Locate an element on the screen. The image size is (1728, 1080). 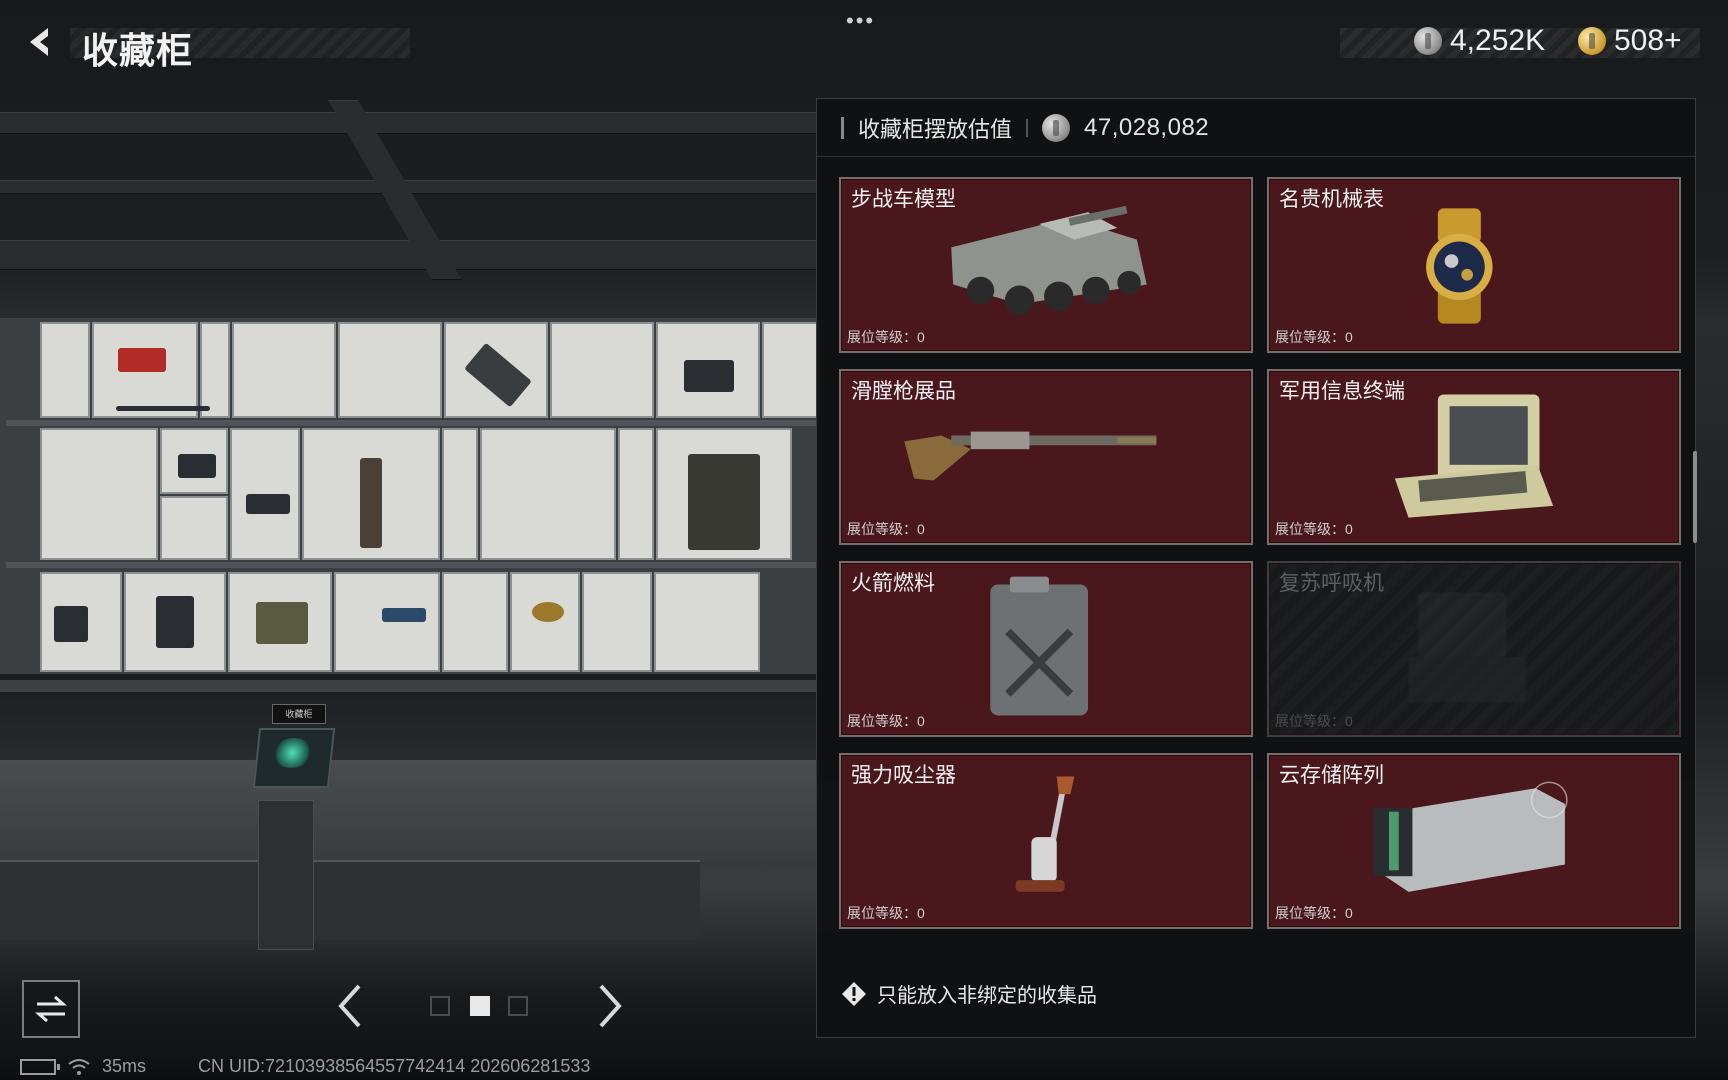
panel-header: 收藏柜摆放估值 47,028,082 is located at coordinates (1256, 128).